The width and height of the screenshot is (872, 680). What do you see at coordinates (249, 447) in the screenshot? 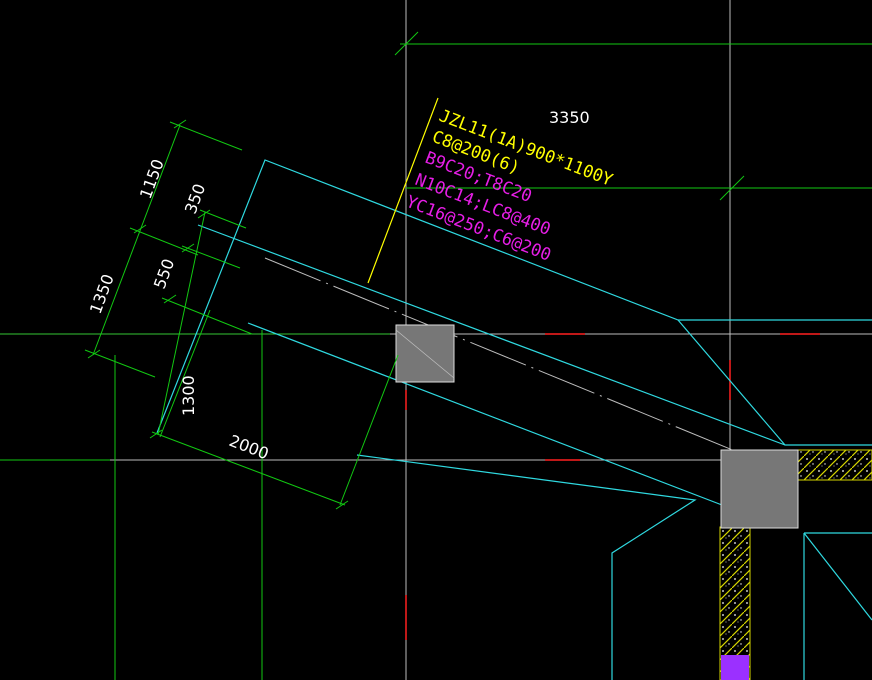
I see `dim-label-2000: 2000` at bounding box center [249, 447].